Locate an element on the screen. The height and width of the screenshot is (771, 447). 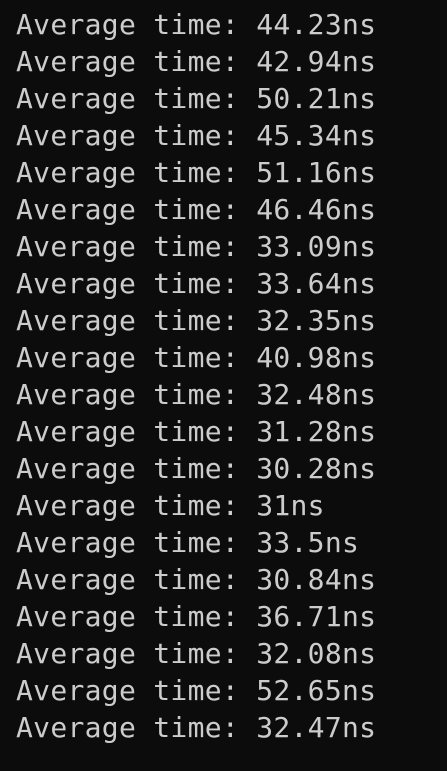
output-line: Average time: 42.94ns is located at coordinates (196, 61).